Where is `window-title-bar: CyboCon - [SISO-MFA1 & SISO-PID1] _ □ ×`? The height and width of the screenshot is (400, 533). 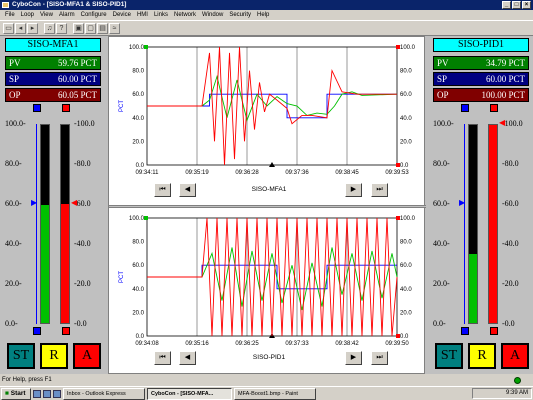 window-title-bar: CyboCon - [SISO-MFA1 & SISO-PID1] _ □ × is located at coordinates (266, 5).